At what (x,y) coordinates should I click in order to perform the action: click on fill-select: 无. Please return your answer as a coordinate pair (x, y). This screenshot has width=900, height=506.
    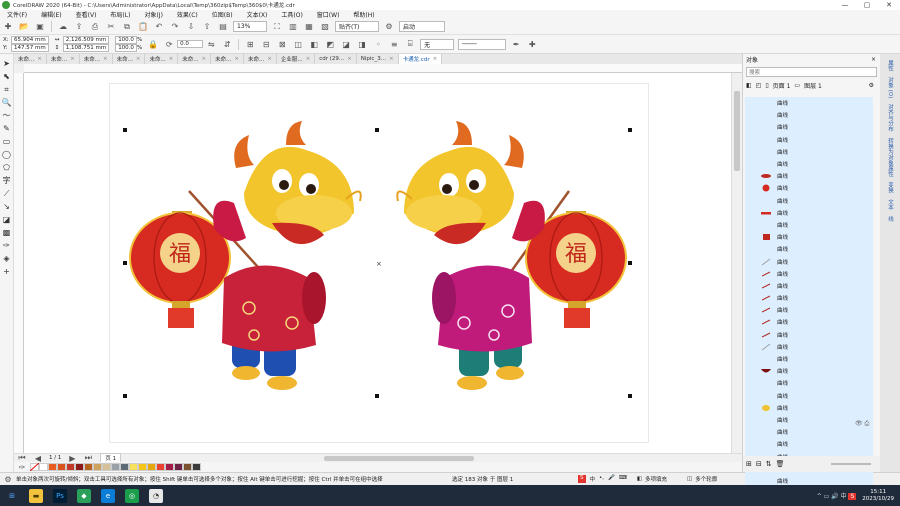
    Looking at the image, I should click on (437, 44).